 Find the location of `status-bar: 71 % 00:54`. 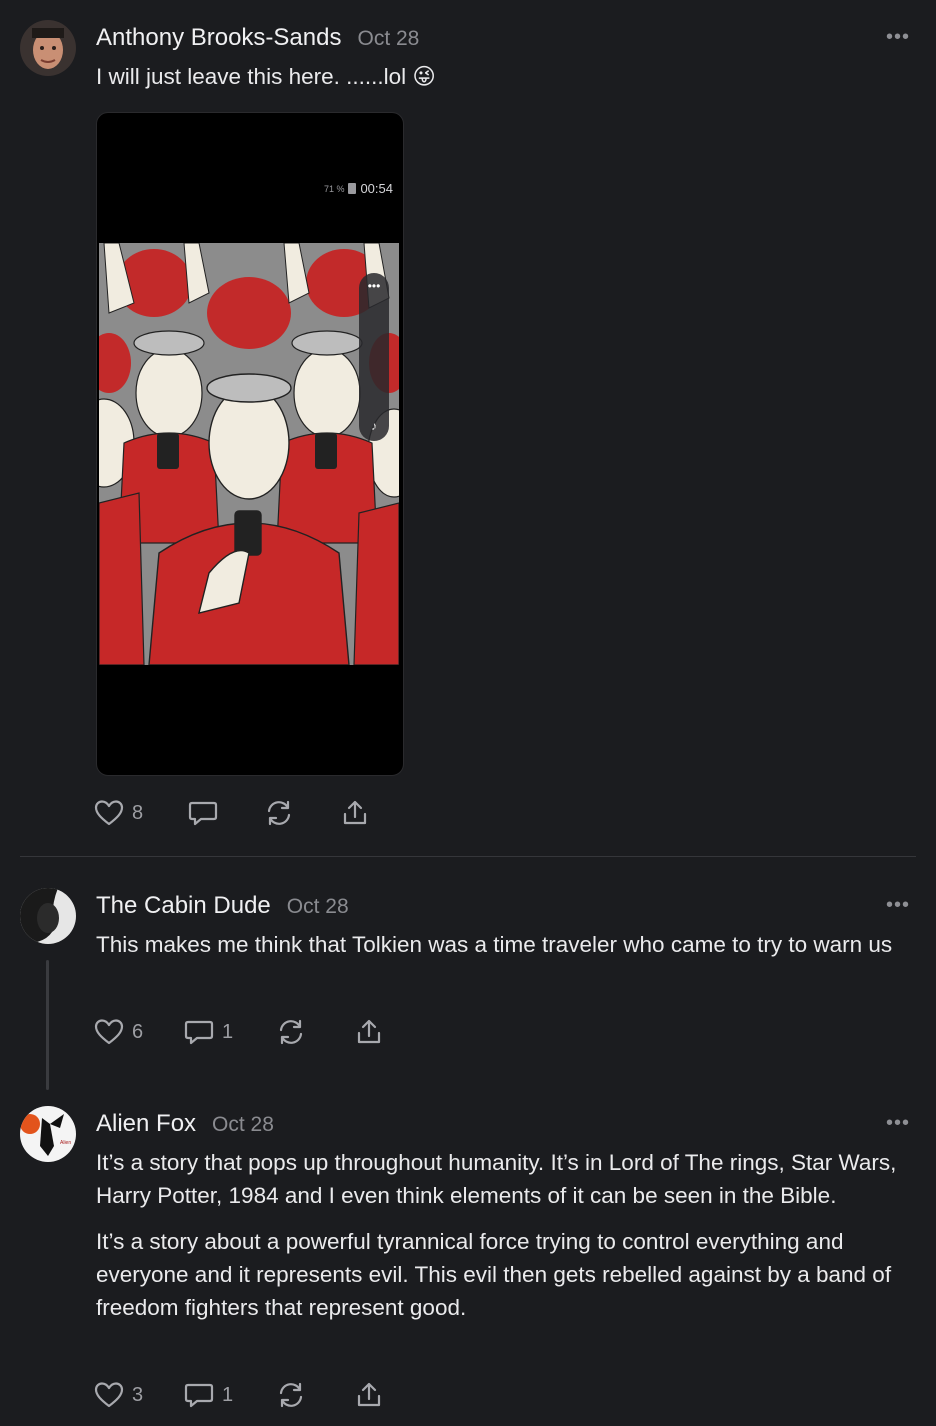

status-bar: 71 % 00:54 is located at coordinates (358, 188).